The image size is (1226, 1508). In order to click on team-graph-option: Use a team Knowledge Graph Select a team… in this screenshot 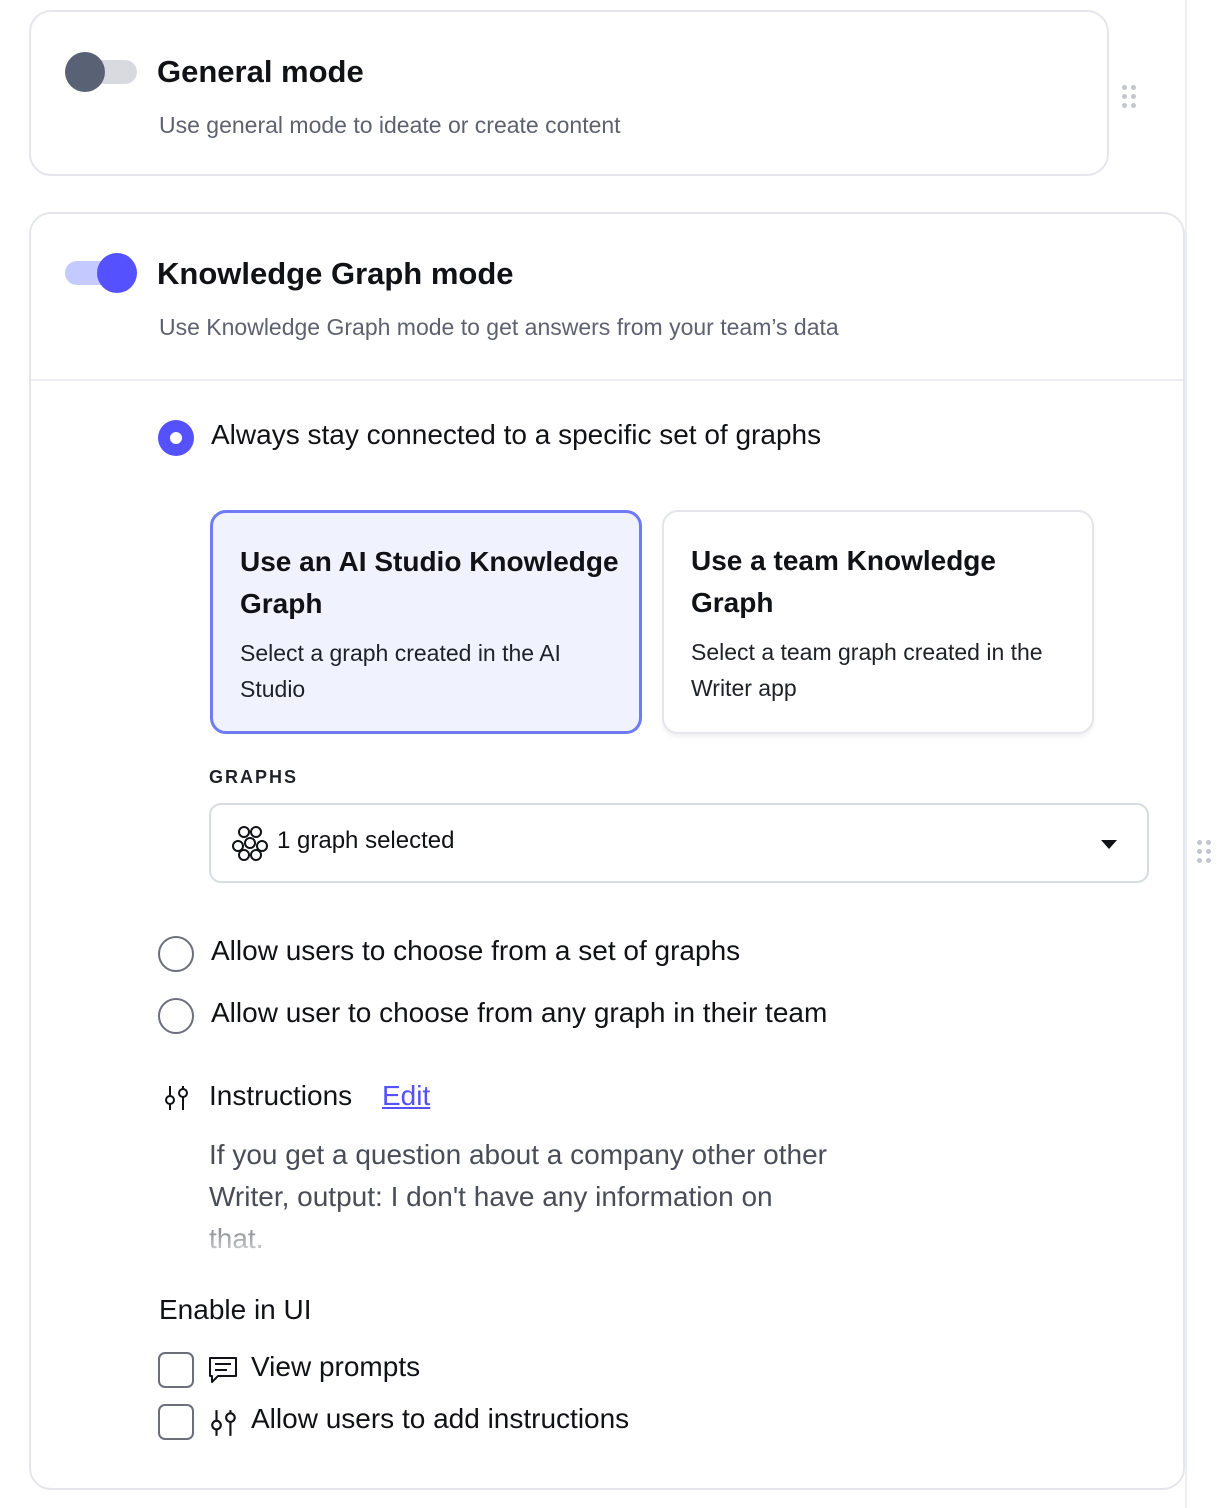, I will do `click(878, 622)`.